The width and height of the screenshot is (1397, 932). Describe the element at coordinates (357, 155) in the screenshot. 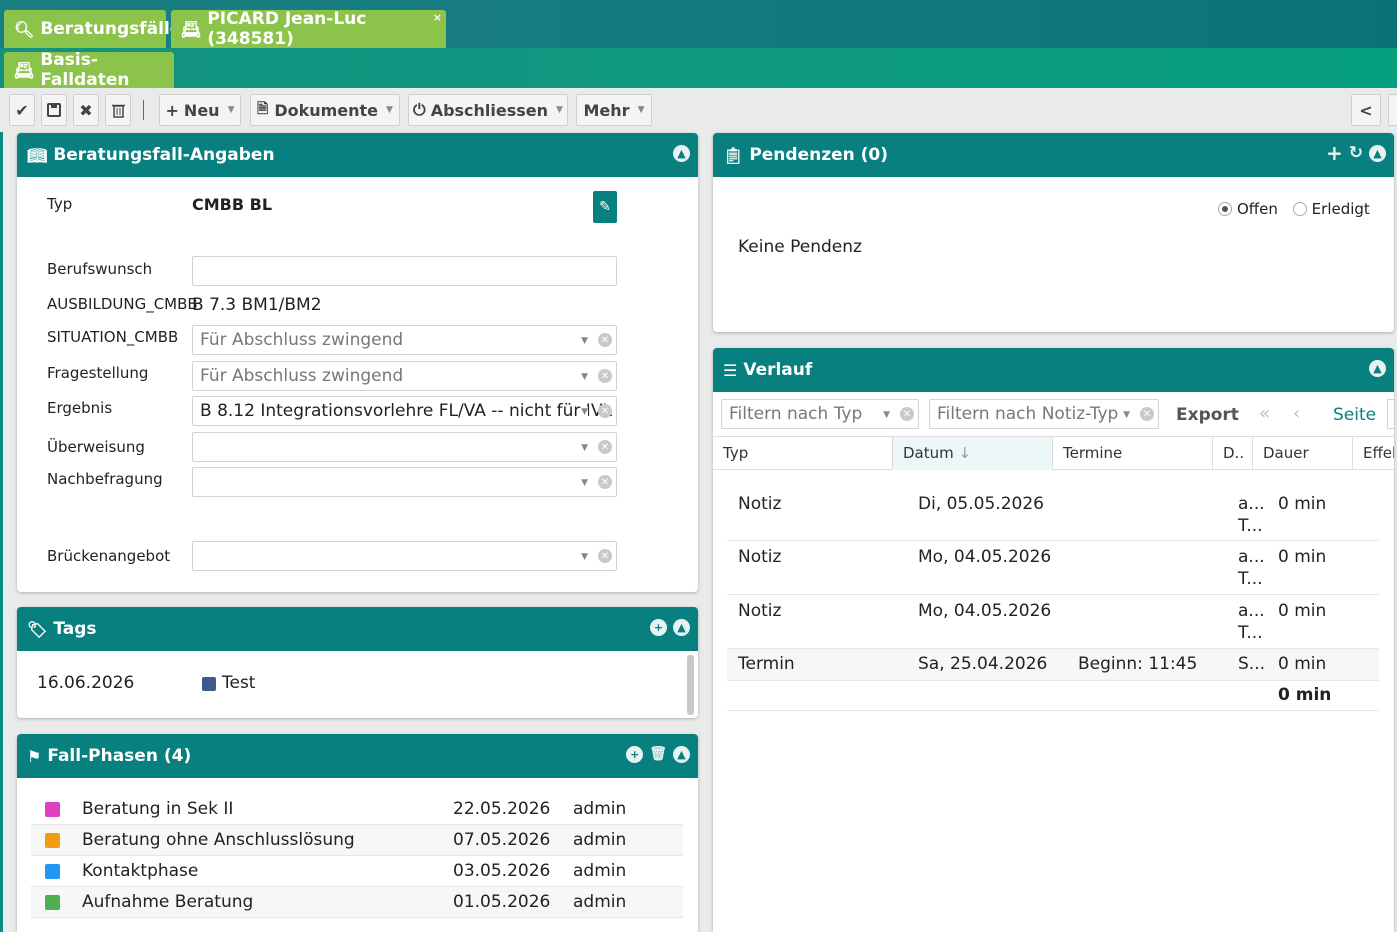

I see `panel-header: 📖︎ Beratungsfall-Angaben ▲` at that location.